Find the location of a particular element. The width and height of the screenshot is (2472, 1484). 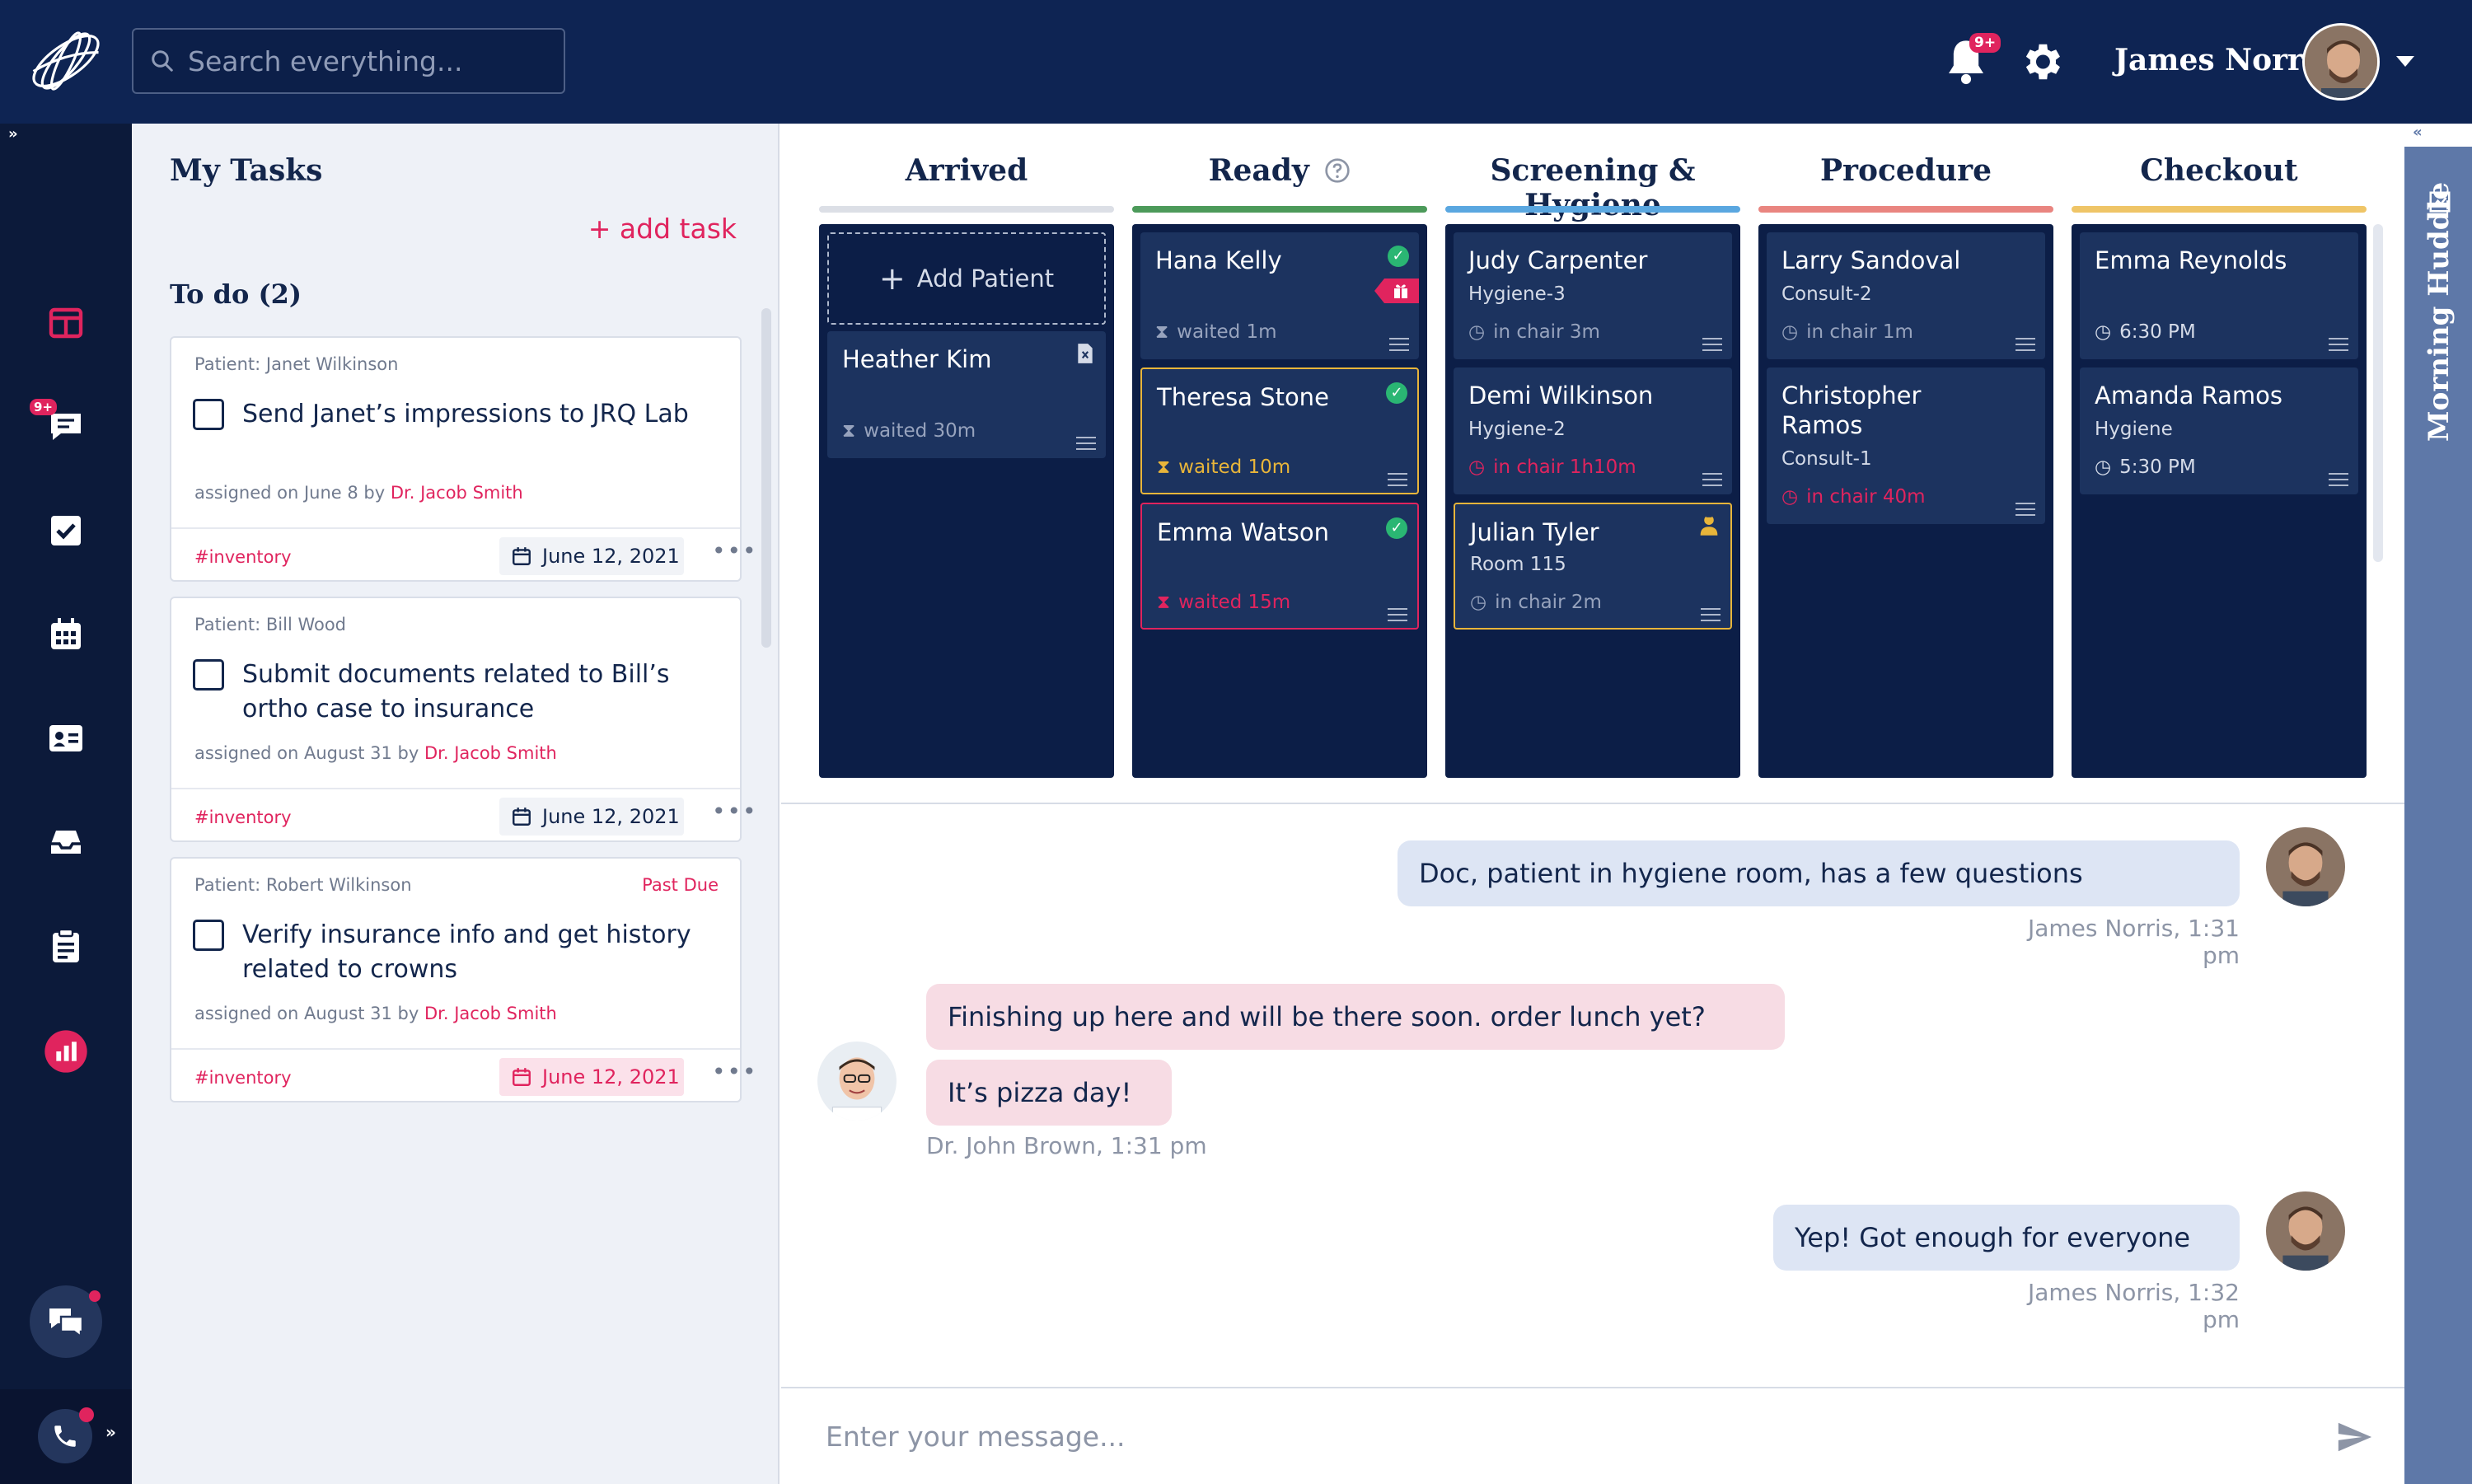

patient-chair-status: ◷ in chair 1m is located at coordinates (1847, 332).